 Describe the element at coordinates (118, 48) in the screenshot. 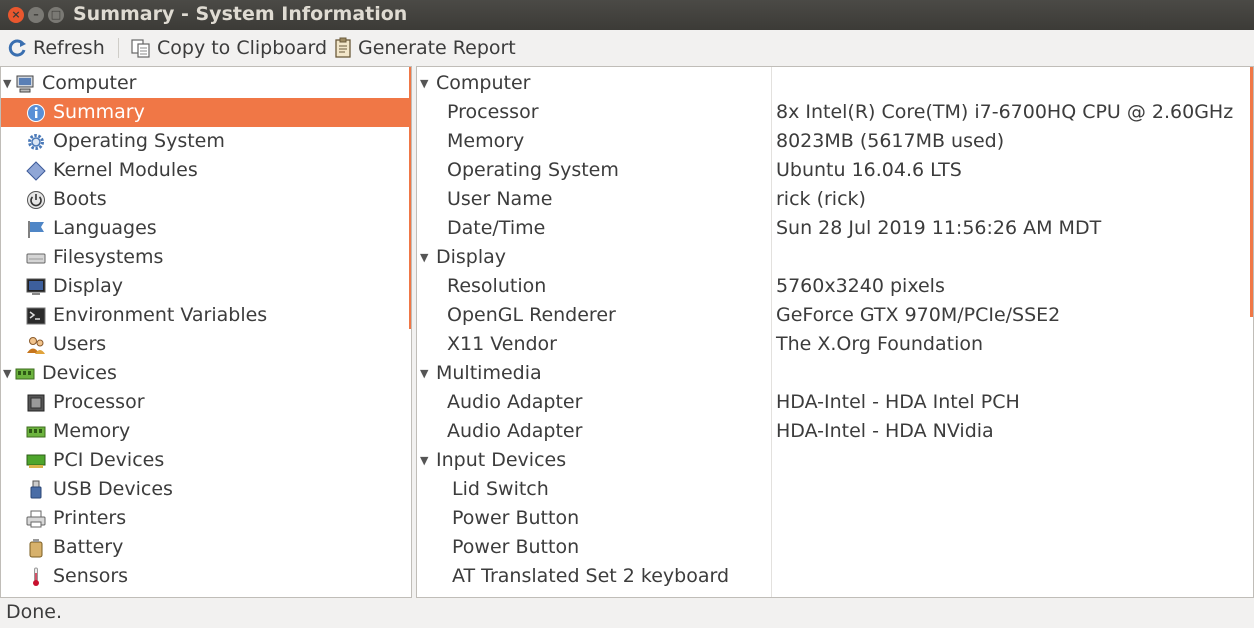

I see `toolbar-separator` at that location.